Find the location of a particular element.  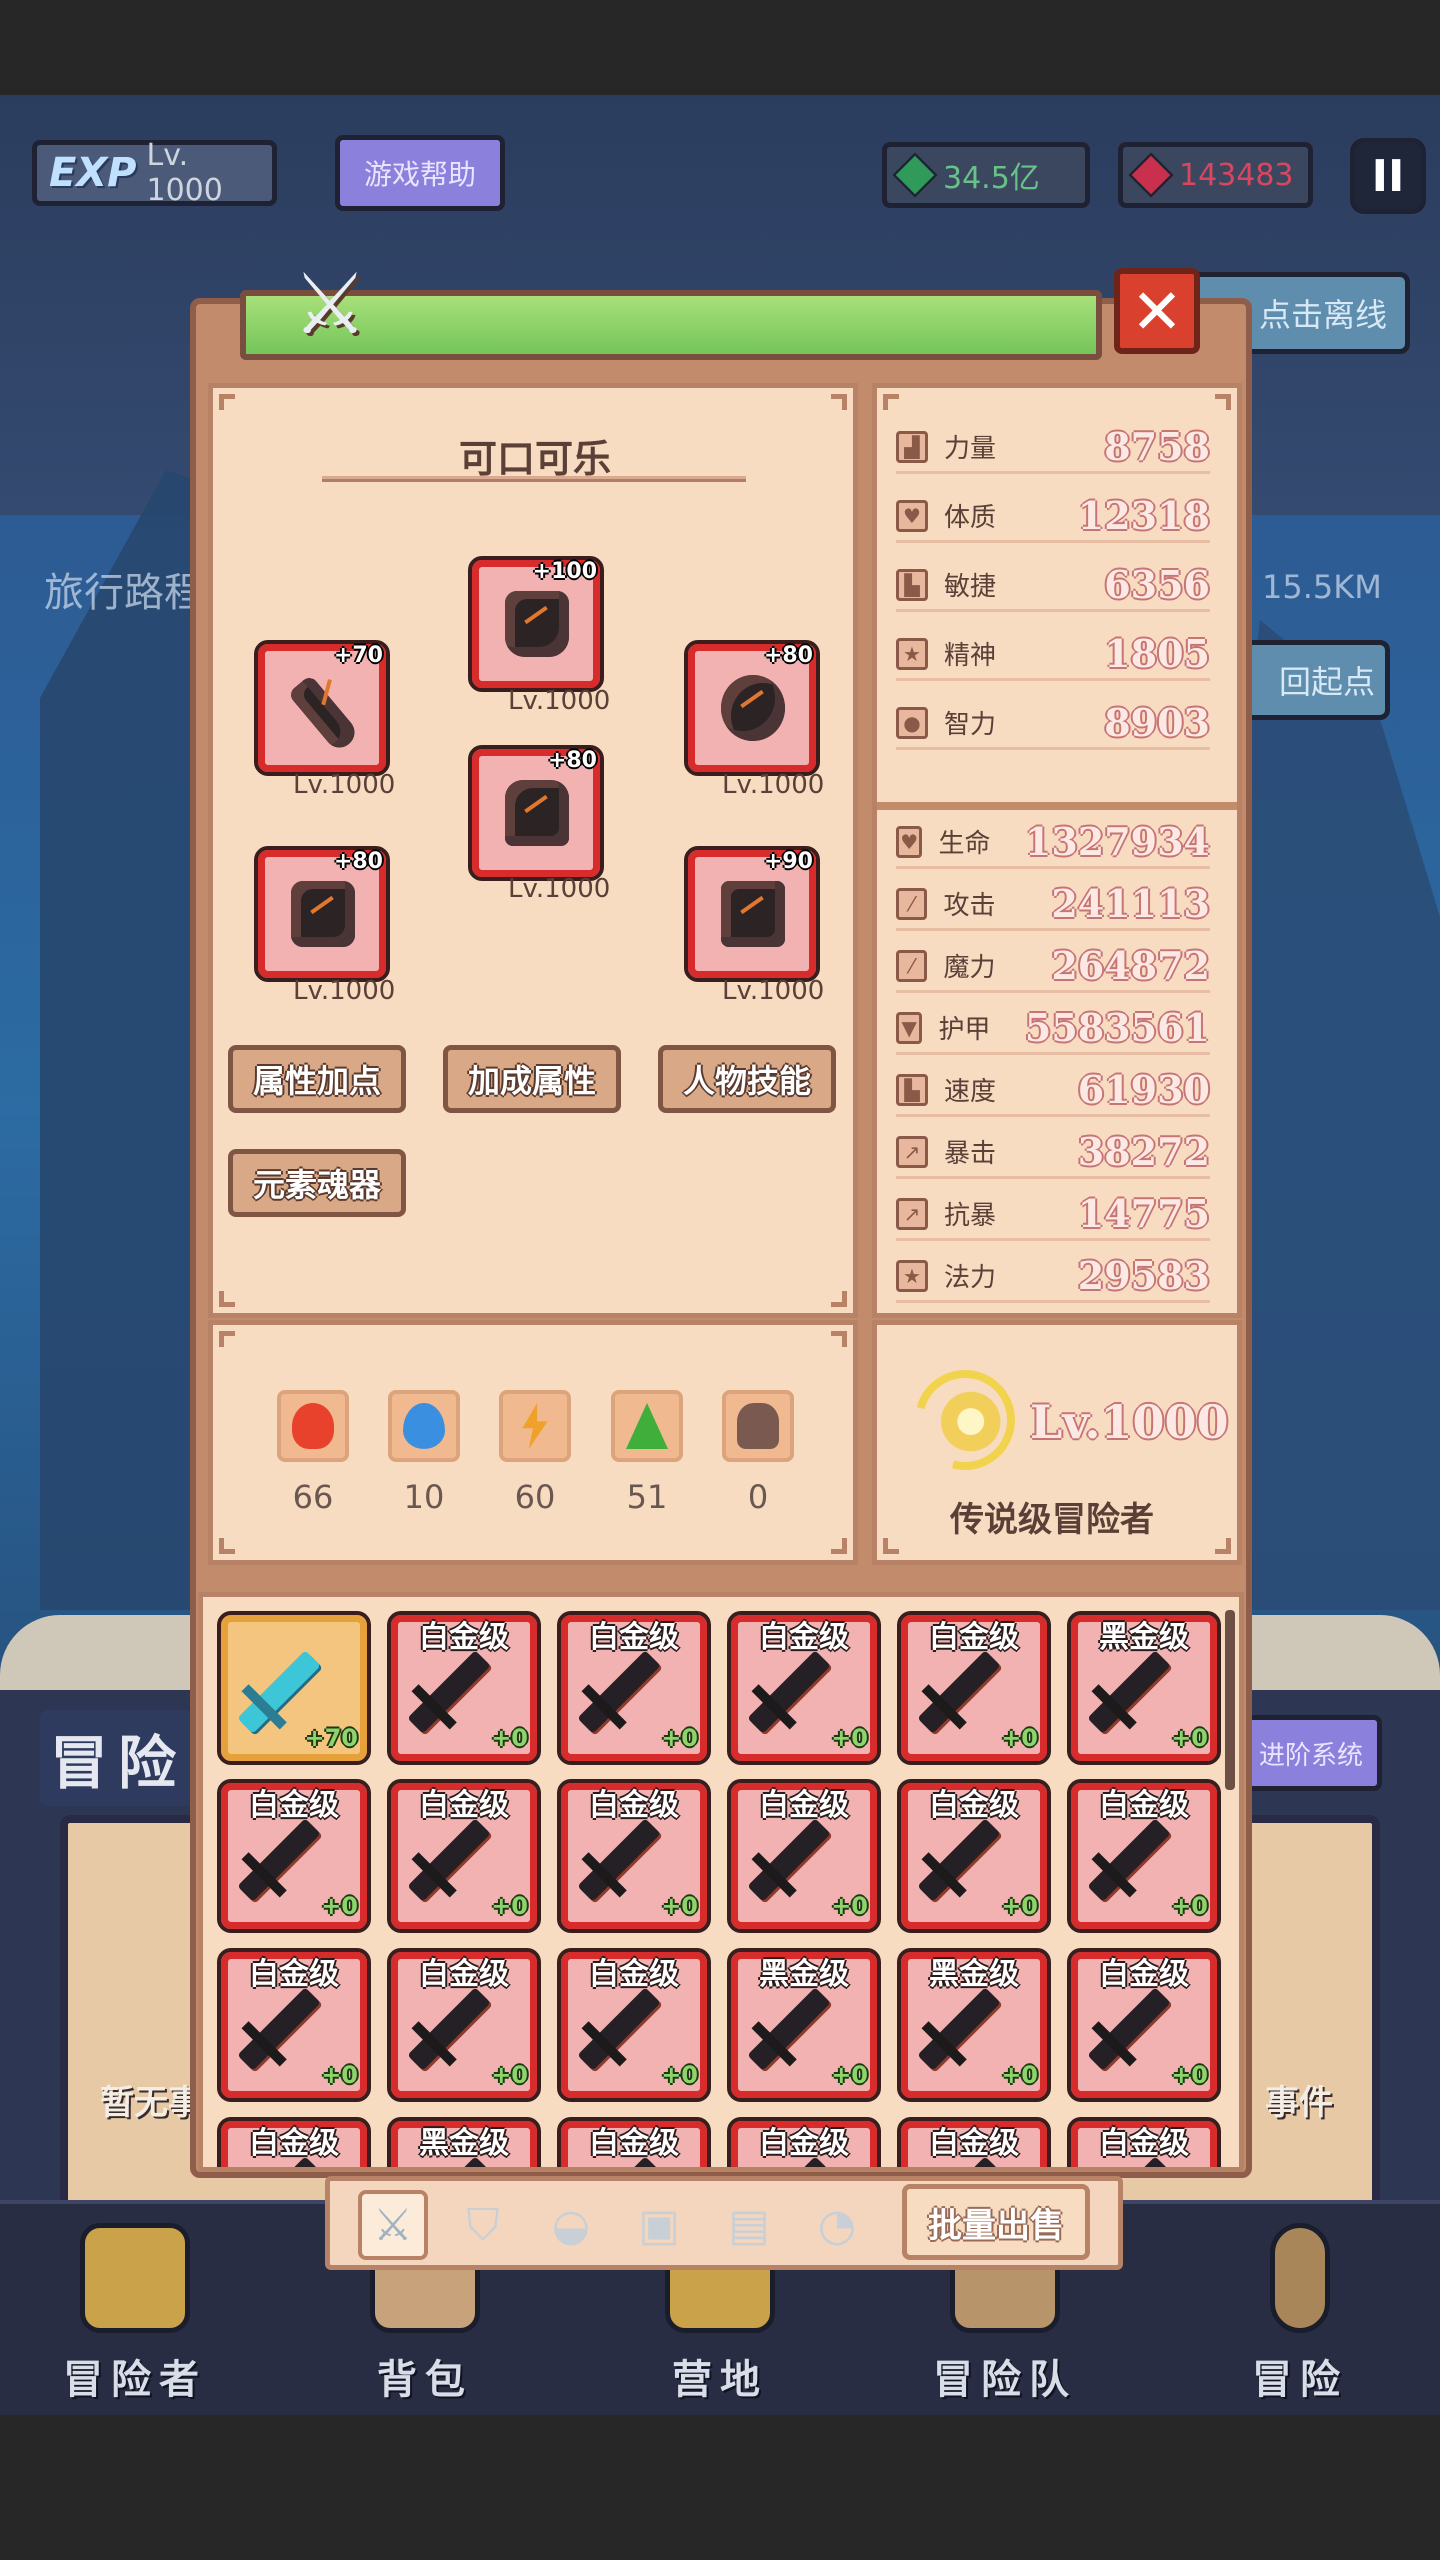

rank-title: 传说级冒险者 is located at coordinates (1052, 1520).